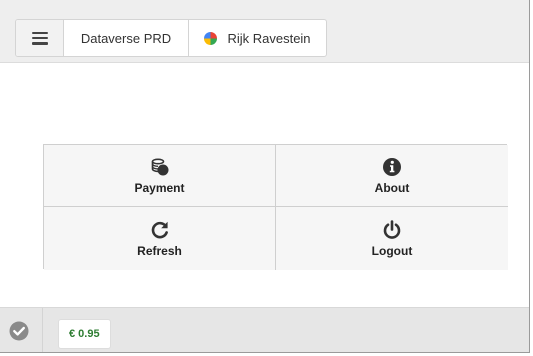 This screenshot has width=533, height=356. Describe the element at coordinates (392, 187) in the screenshot. I see `about-label: About` at that location.